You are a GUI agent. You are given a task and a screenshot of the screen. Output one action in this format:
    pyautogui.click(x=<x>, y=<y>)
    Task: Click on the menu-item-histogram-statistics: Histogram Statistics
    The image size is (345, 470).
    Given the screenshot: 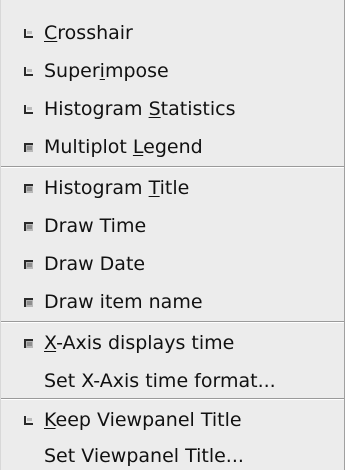 What is the action you would take?
    pyautogui.click(x=172, y=109)
    